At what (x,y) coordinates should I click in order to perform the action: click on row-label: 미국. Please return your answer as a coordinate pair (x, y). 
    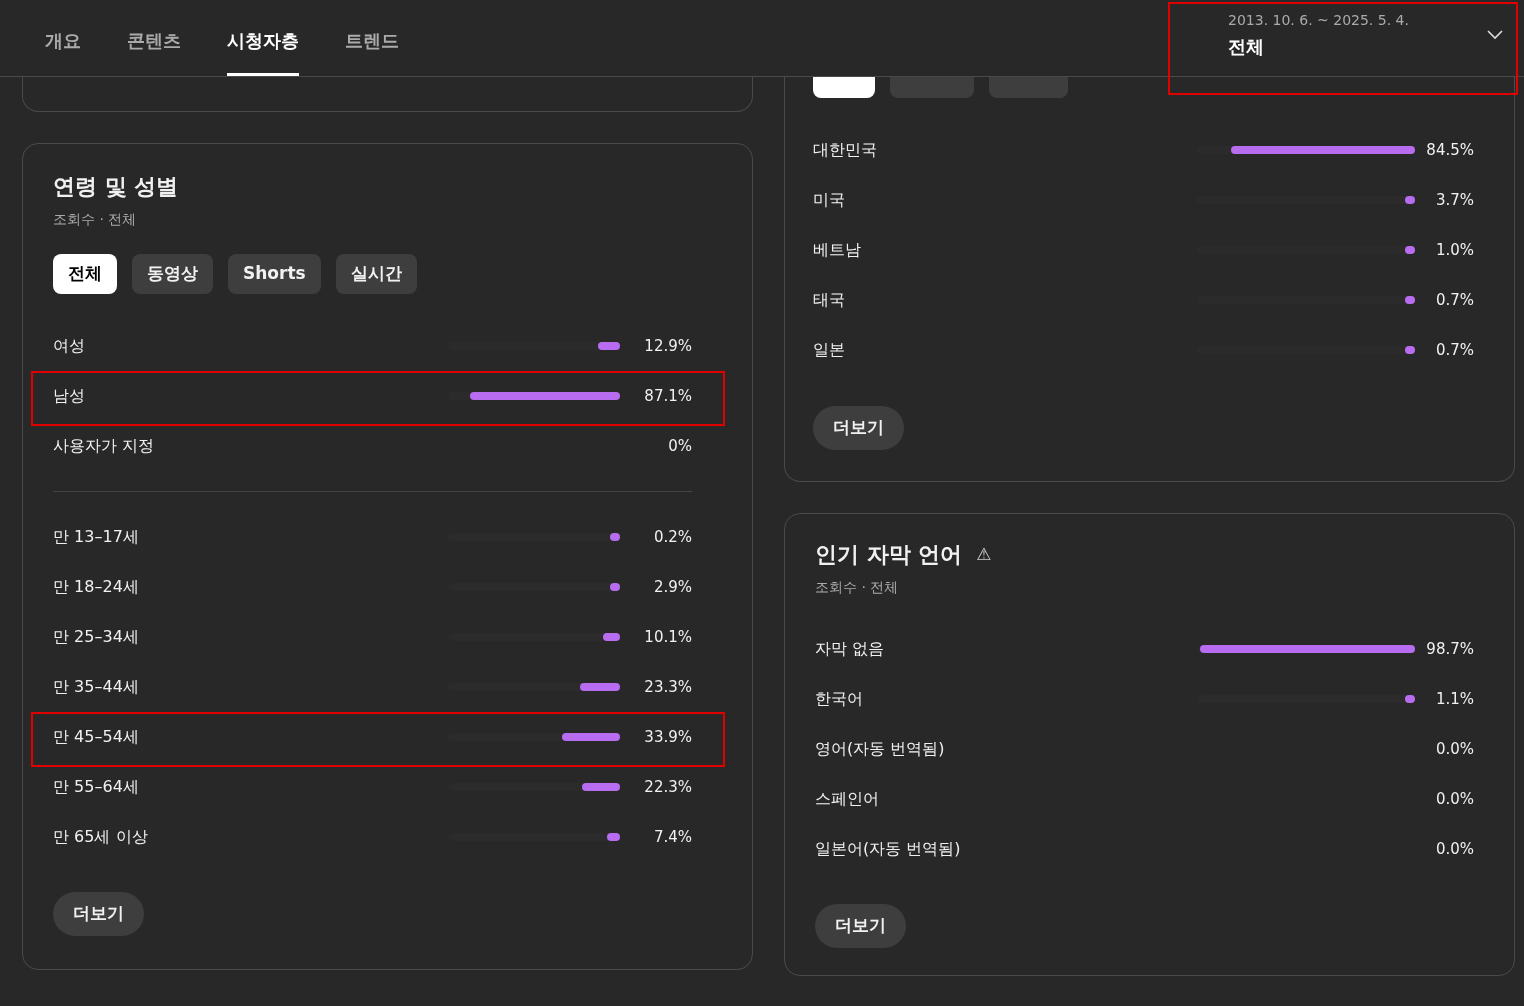
    Looking at the image, I should click on (829, 199).